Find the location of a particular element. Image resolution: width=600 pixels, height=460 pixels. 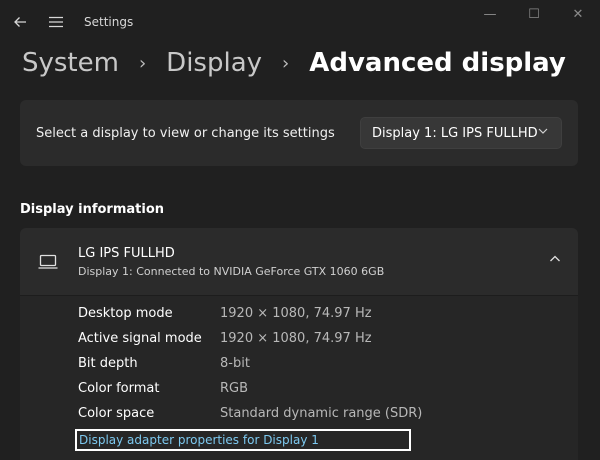

info-row-active-signal-mode: Active signal mode 1920 × 1080, 74.97 Hz is located at coordinates (318, 341).